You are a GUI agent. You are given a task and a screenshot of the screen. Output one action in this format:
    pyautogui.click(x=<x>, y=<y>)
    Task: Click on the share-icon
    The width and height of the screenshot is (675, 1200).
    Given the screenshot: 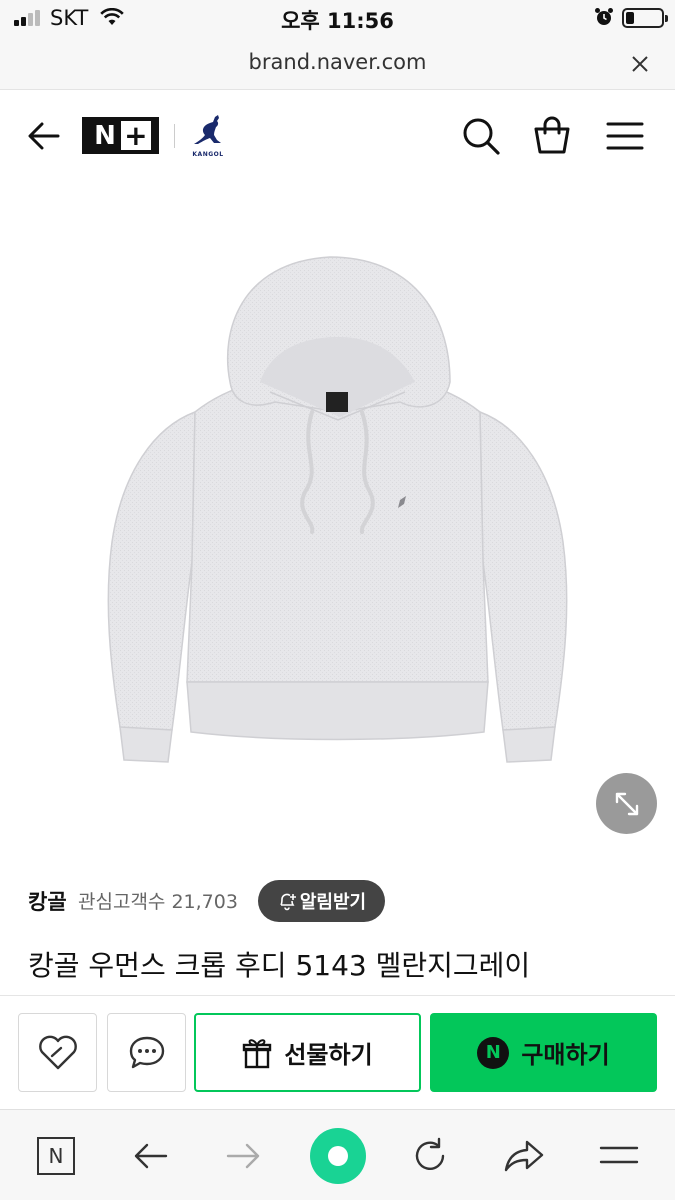 What is the action you would take?
    pyautogui.click(x=524, y=1156)
    